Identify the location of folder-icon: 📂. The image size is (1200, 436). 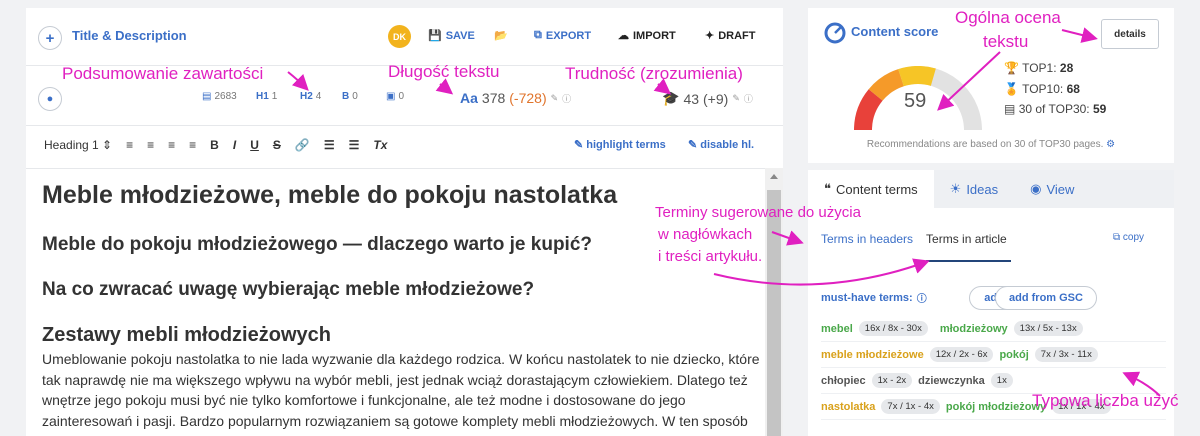
(501, 36).